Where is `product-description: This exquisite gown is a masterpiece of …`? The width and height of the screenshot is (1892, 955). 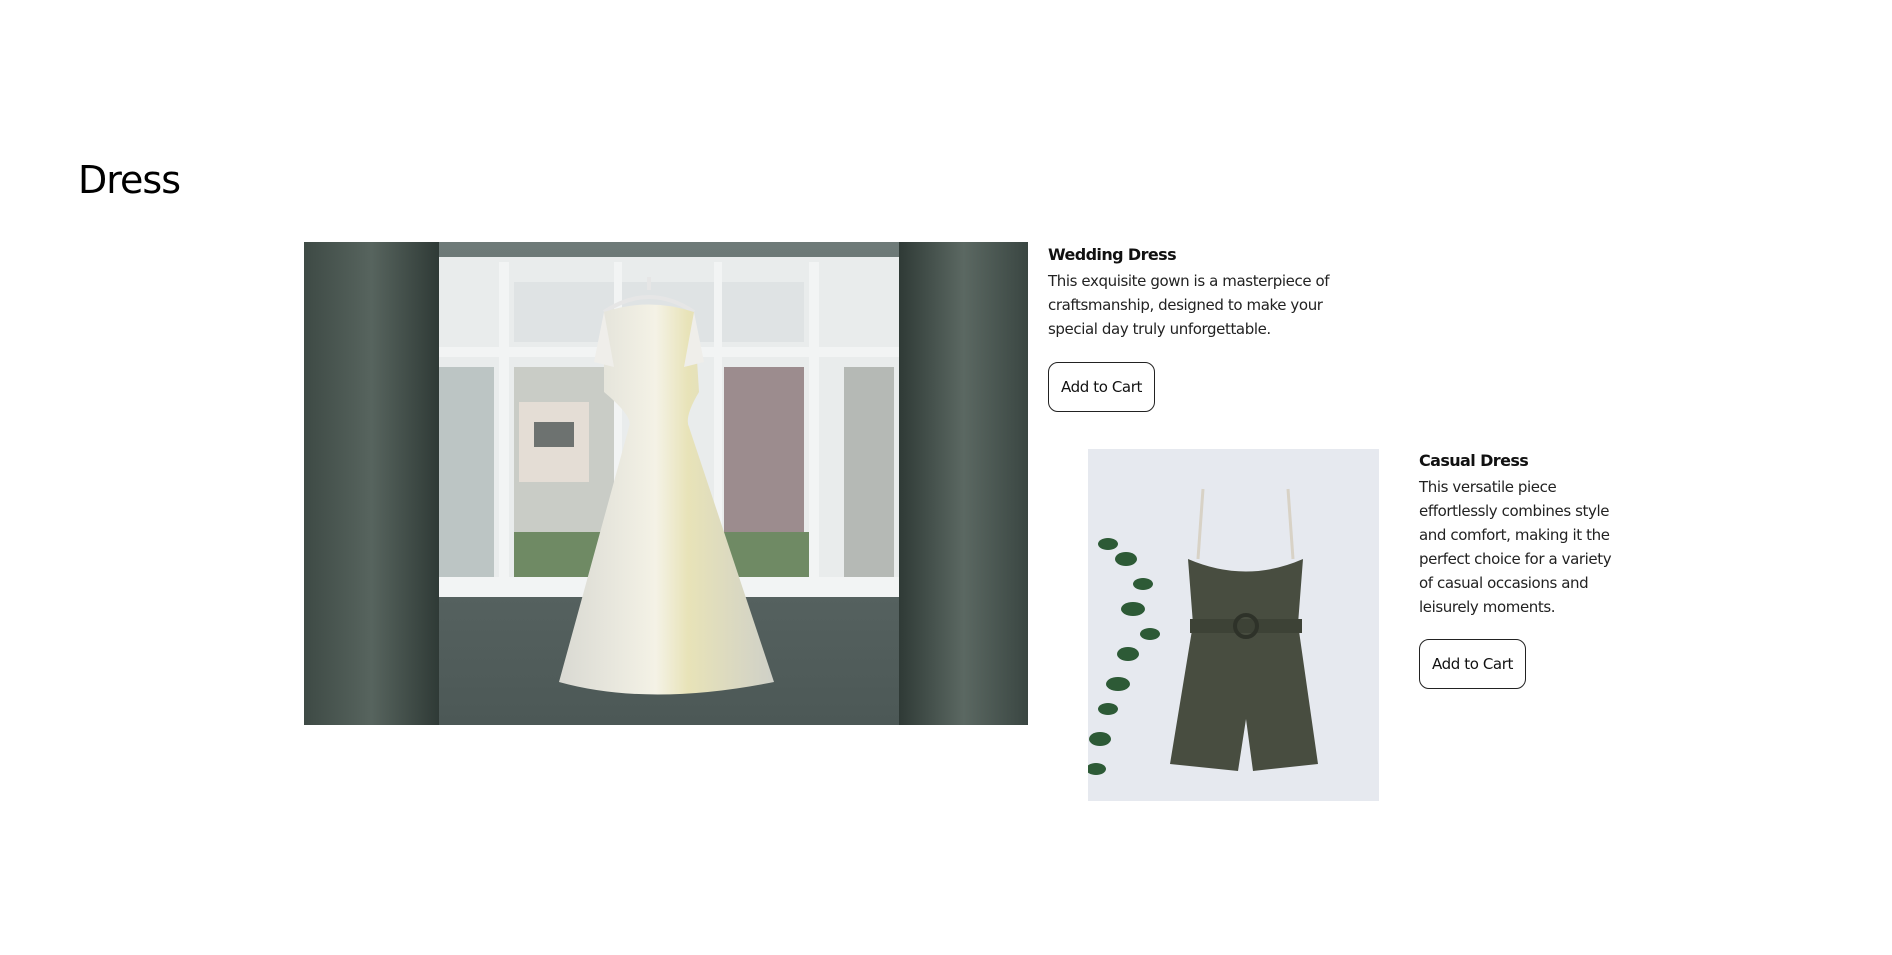 product-description: This exquisite gown is a masterpiece of … is located at coordinates (1189, 305).